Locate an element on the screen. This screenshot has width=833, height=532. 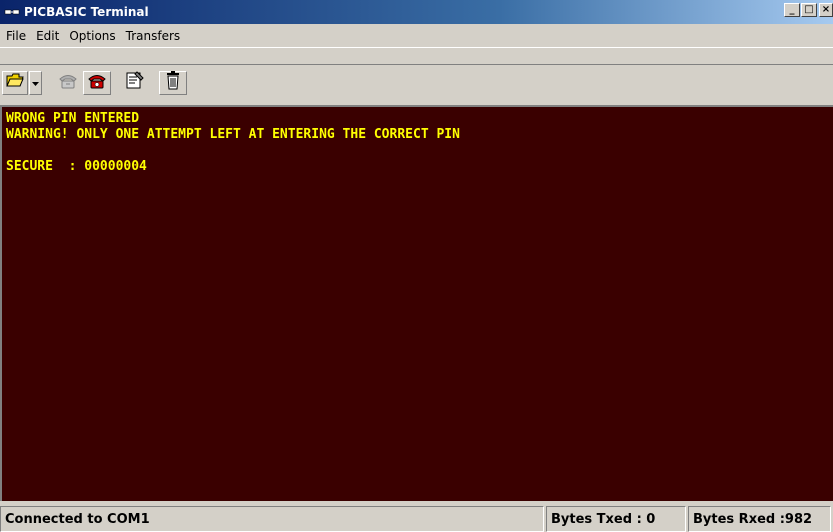
window-title: PICBASIC Terminal is located at coordinates (86, 12).